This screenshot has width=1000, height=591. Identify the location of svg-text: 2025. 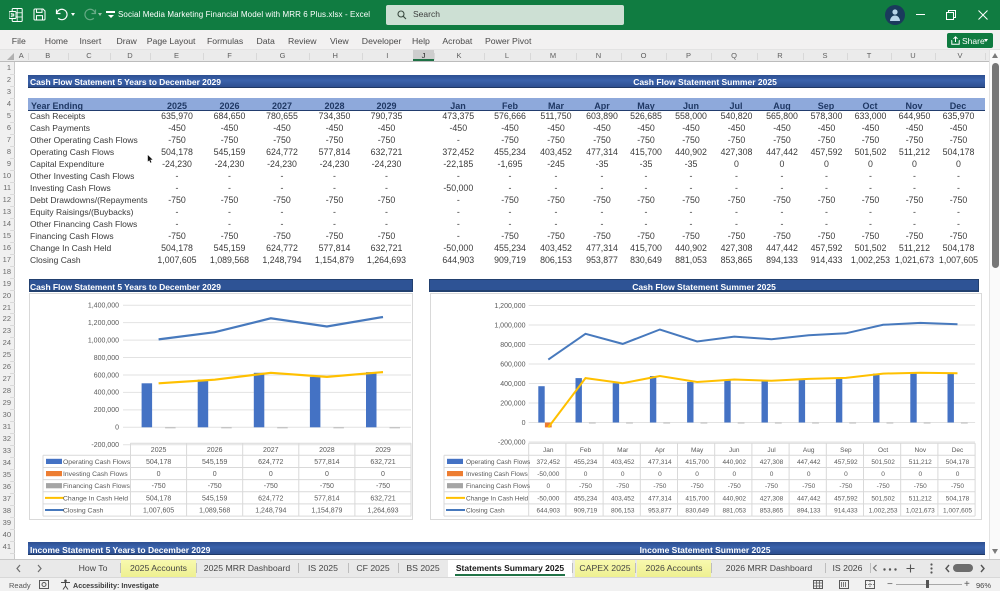
(158, 450).